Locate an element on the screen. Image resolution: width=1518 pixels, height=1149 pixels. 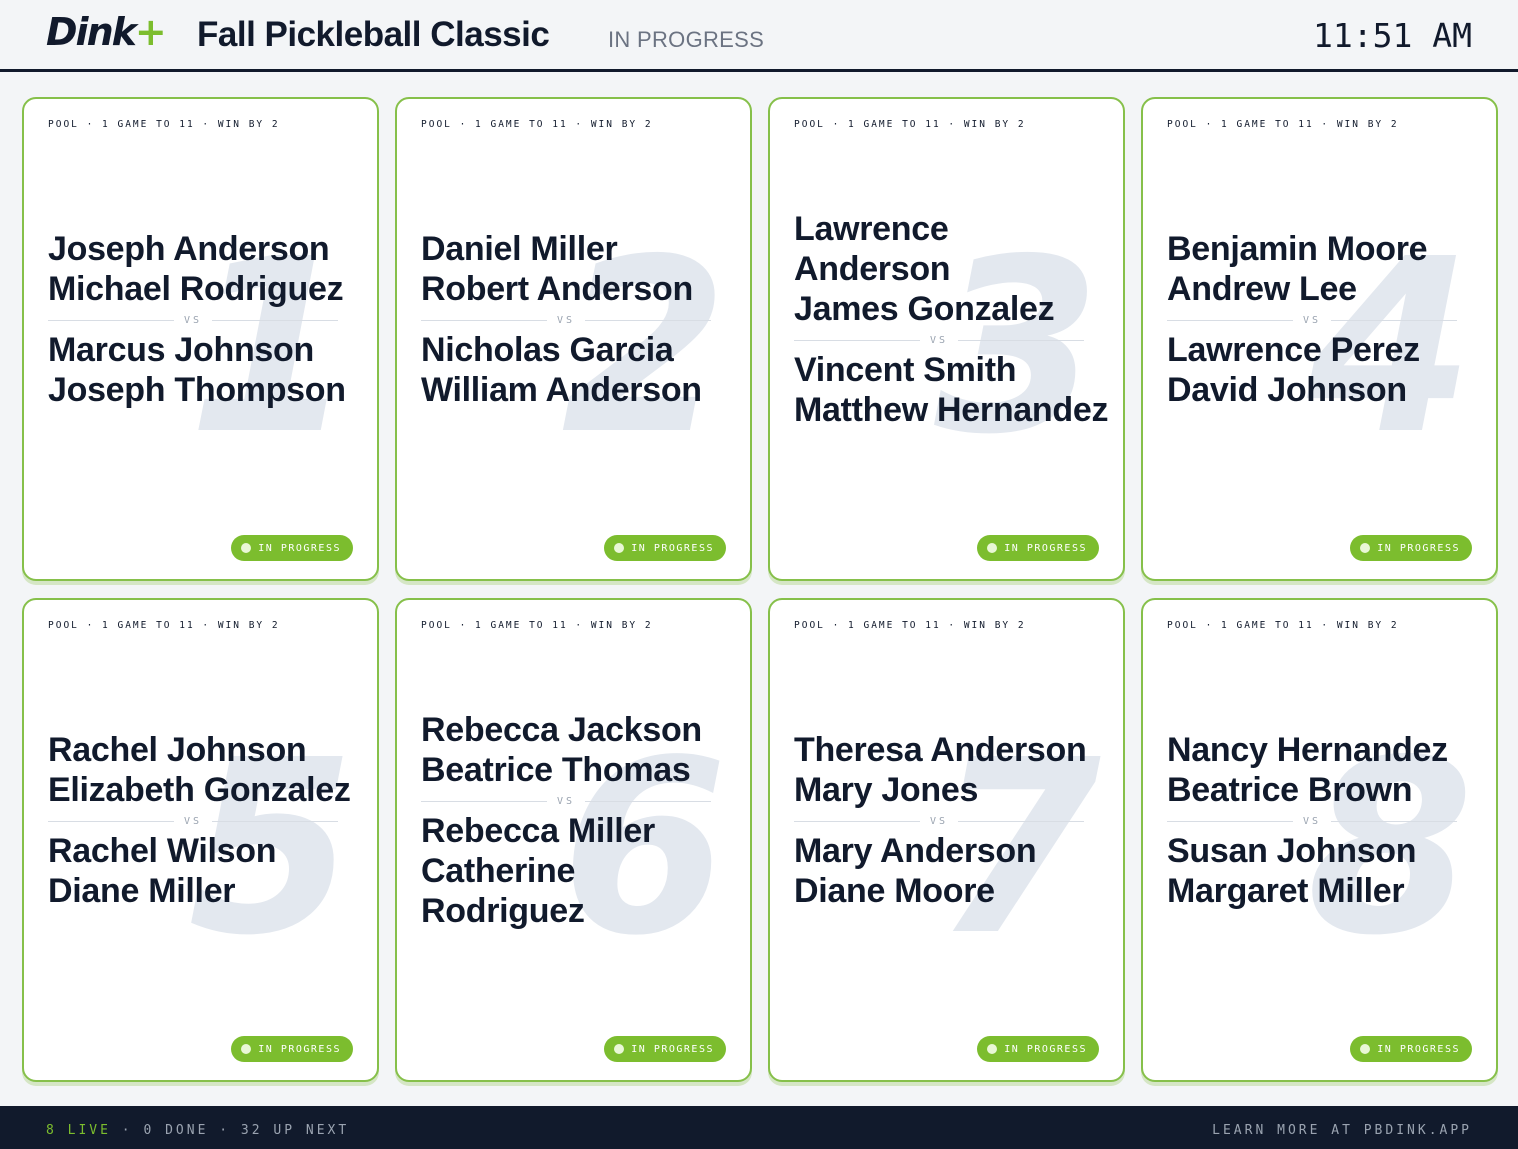
team-b-player: Rebecca Miller is located at coordinates (538, 830).